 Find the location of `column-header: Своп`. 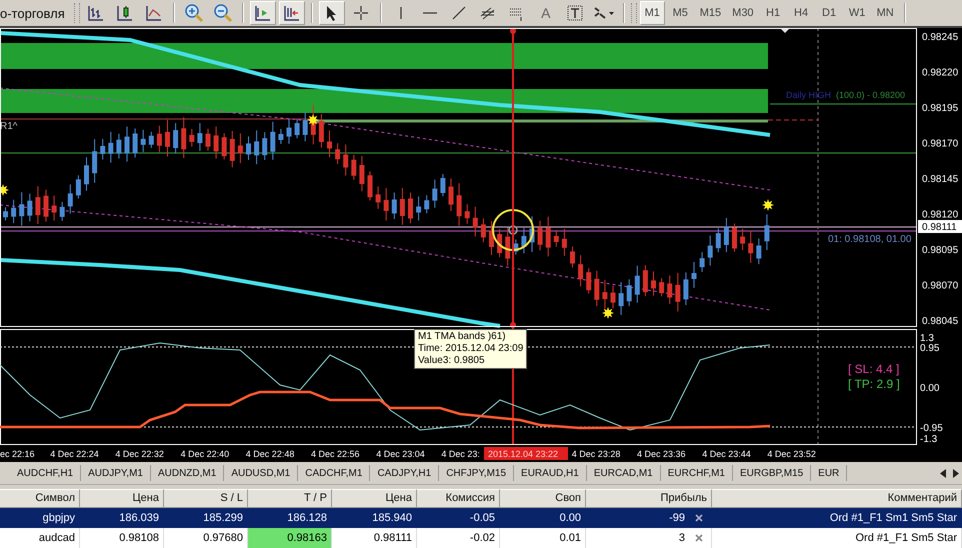

column-header: Своп is located at coordinates (543, 498).